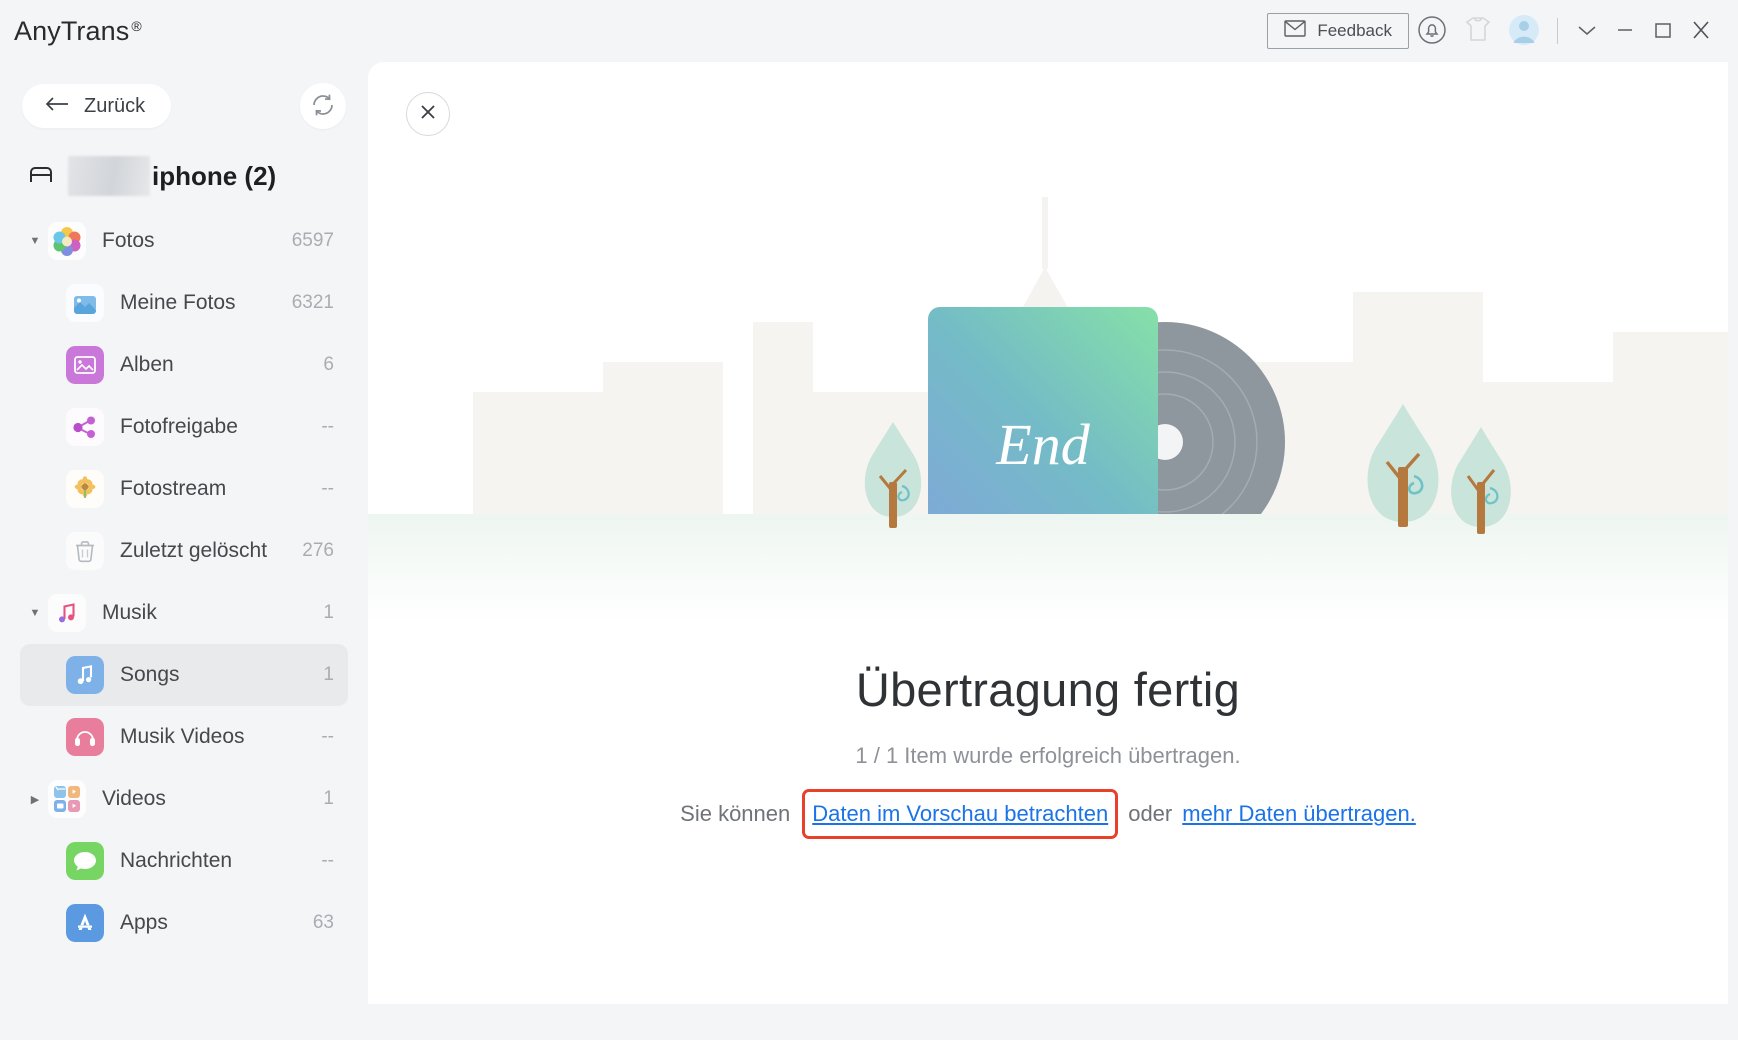 This screenshot has width=1738, height=1040. What do you see at coordinates (41, 176) in the screenshot?
I see `device-icon` at bounding box center [41, 176].